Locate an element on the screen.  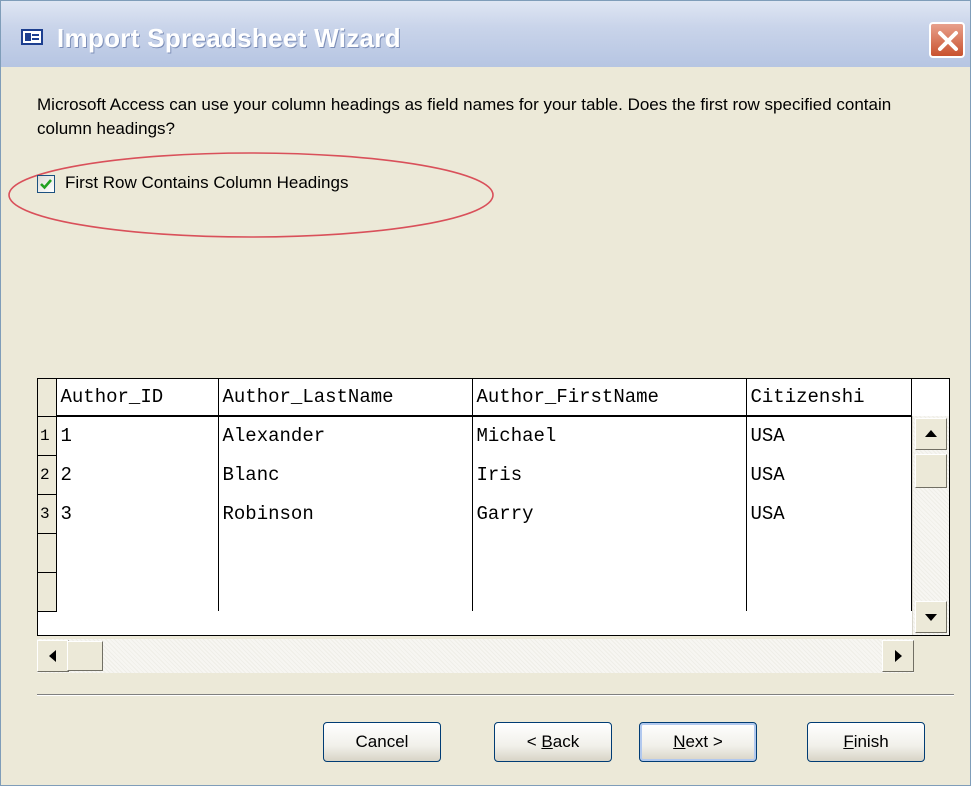
column-header: Author_LastName is located at coordinates (345, 398).